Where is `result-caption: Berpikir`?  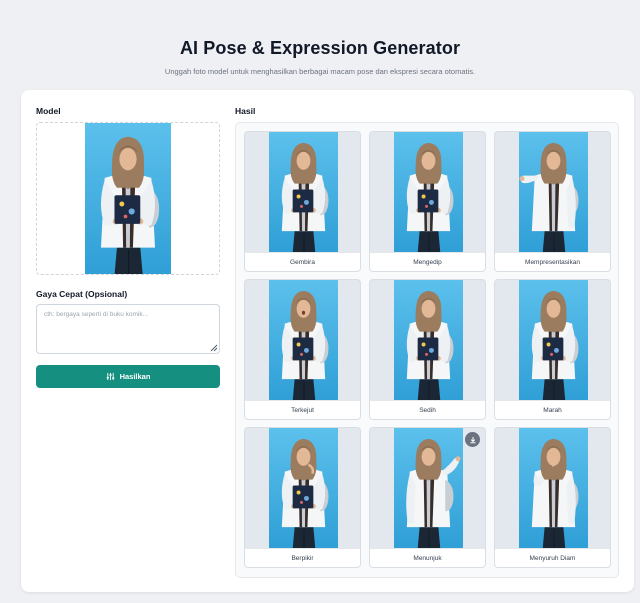 result-caption: Berpikir is located at coordinates (302, 557).